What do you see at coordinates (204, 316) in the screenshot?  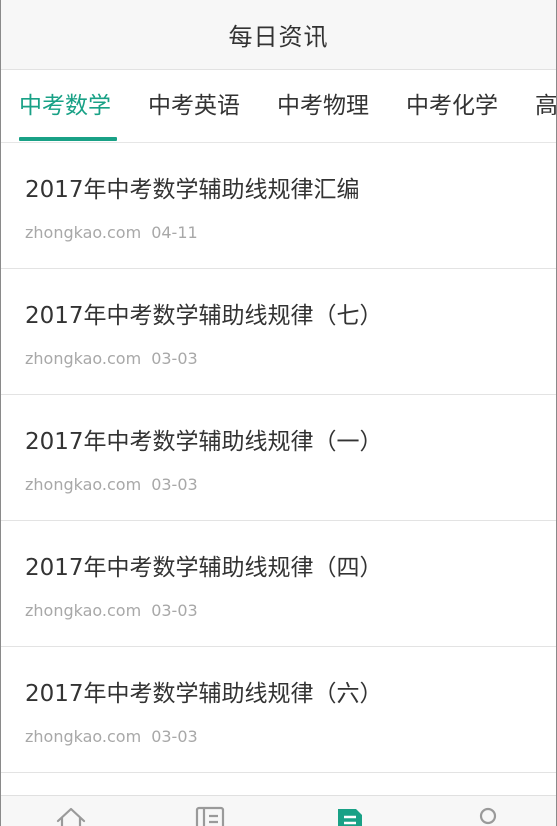 I see `article-title: 2017年中考数学辅助线规律（七）` at bounding box center [204, 316].